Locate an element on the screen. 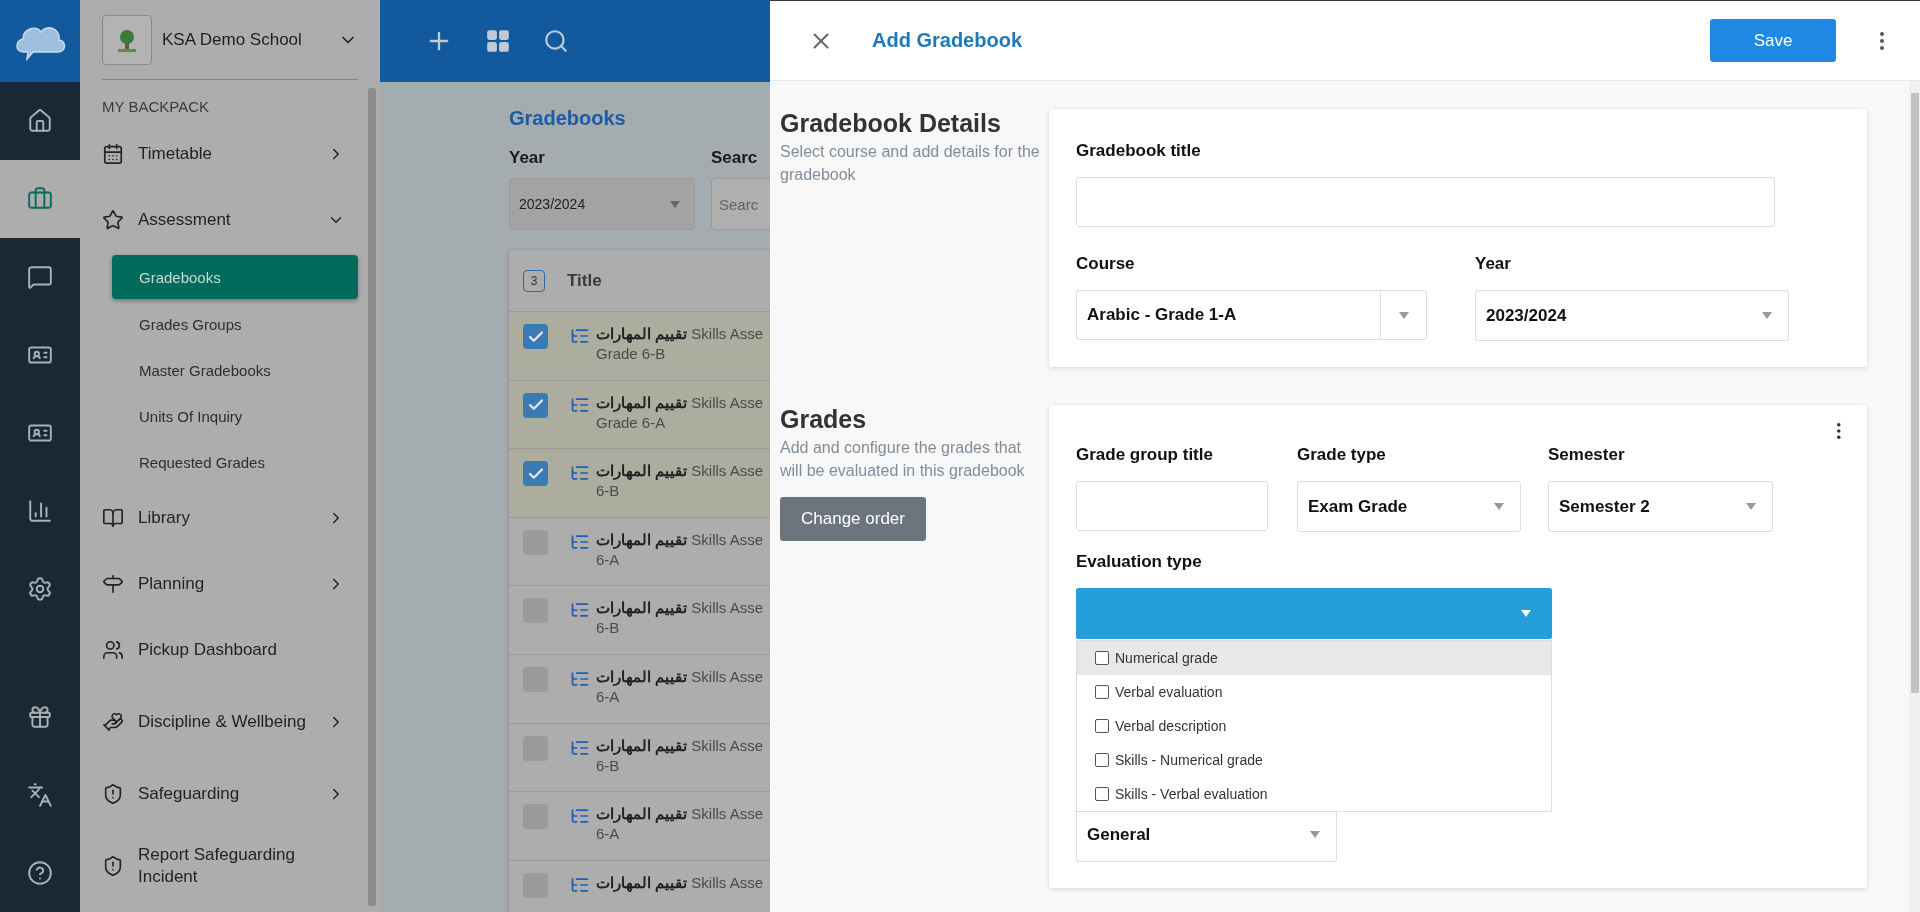 Image resolution: width=1920 pixels, height=912 pixels. help-icon is located at coordinates (40, 873).